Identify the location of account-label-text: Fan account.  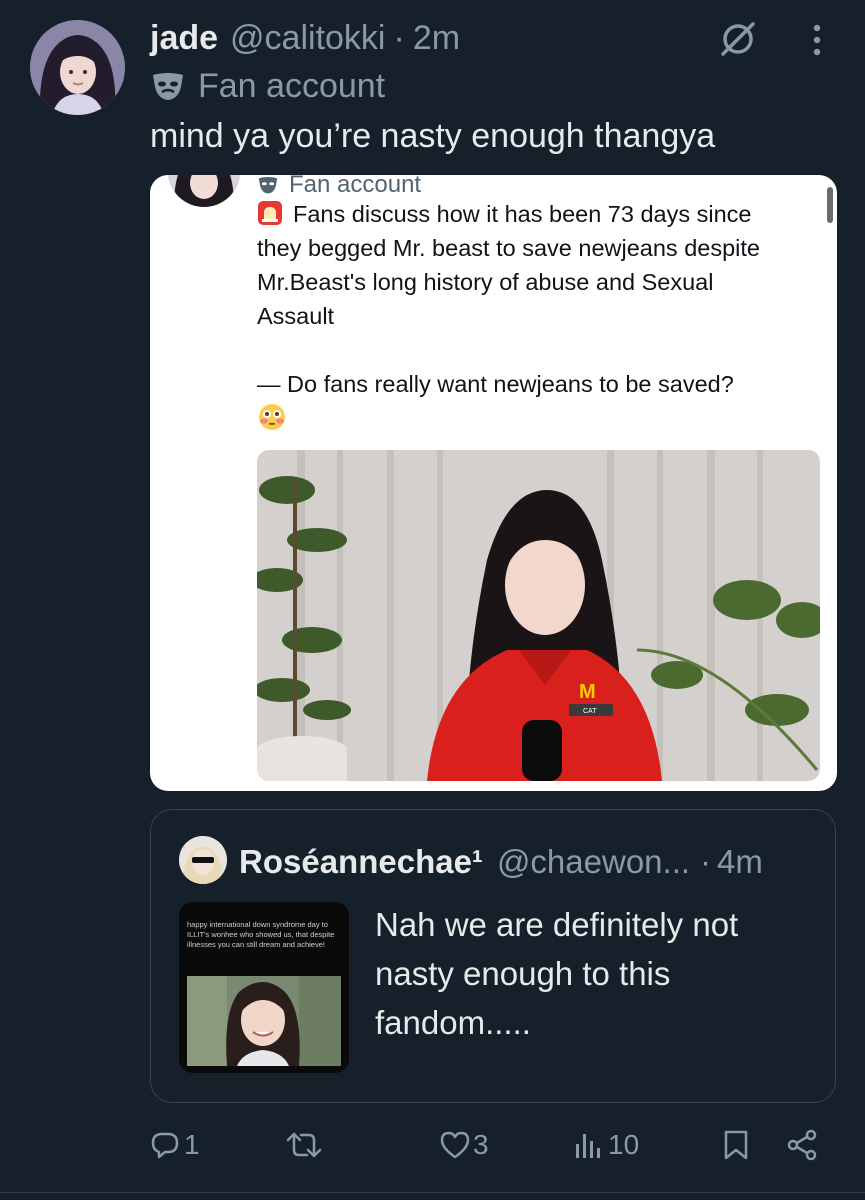
(292, 85).